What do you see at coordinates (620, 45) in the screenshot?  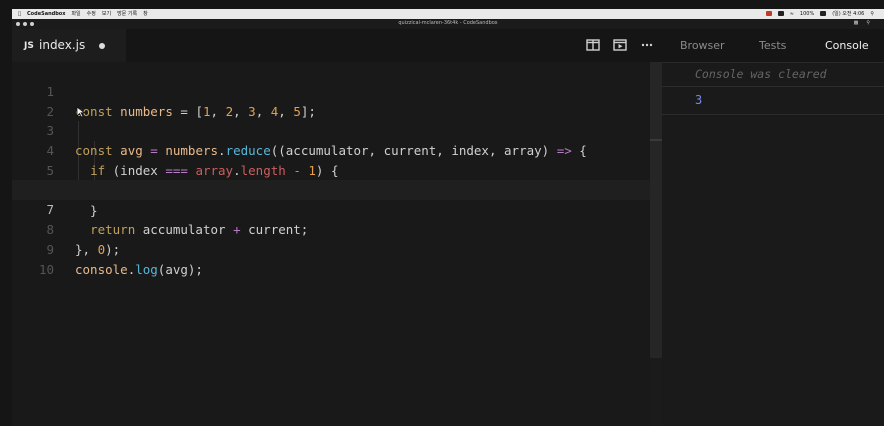 I see `preview-icon` at bounding box center [620, 45].